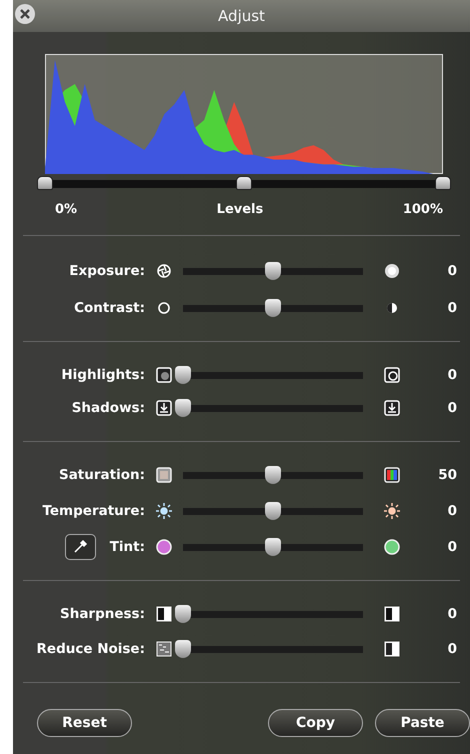  What do you see at coordinates (392, 475) in the screenshot?
I see `striped-square-icon` at bounding box center [392, 475].